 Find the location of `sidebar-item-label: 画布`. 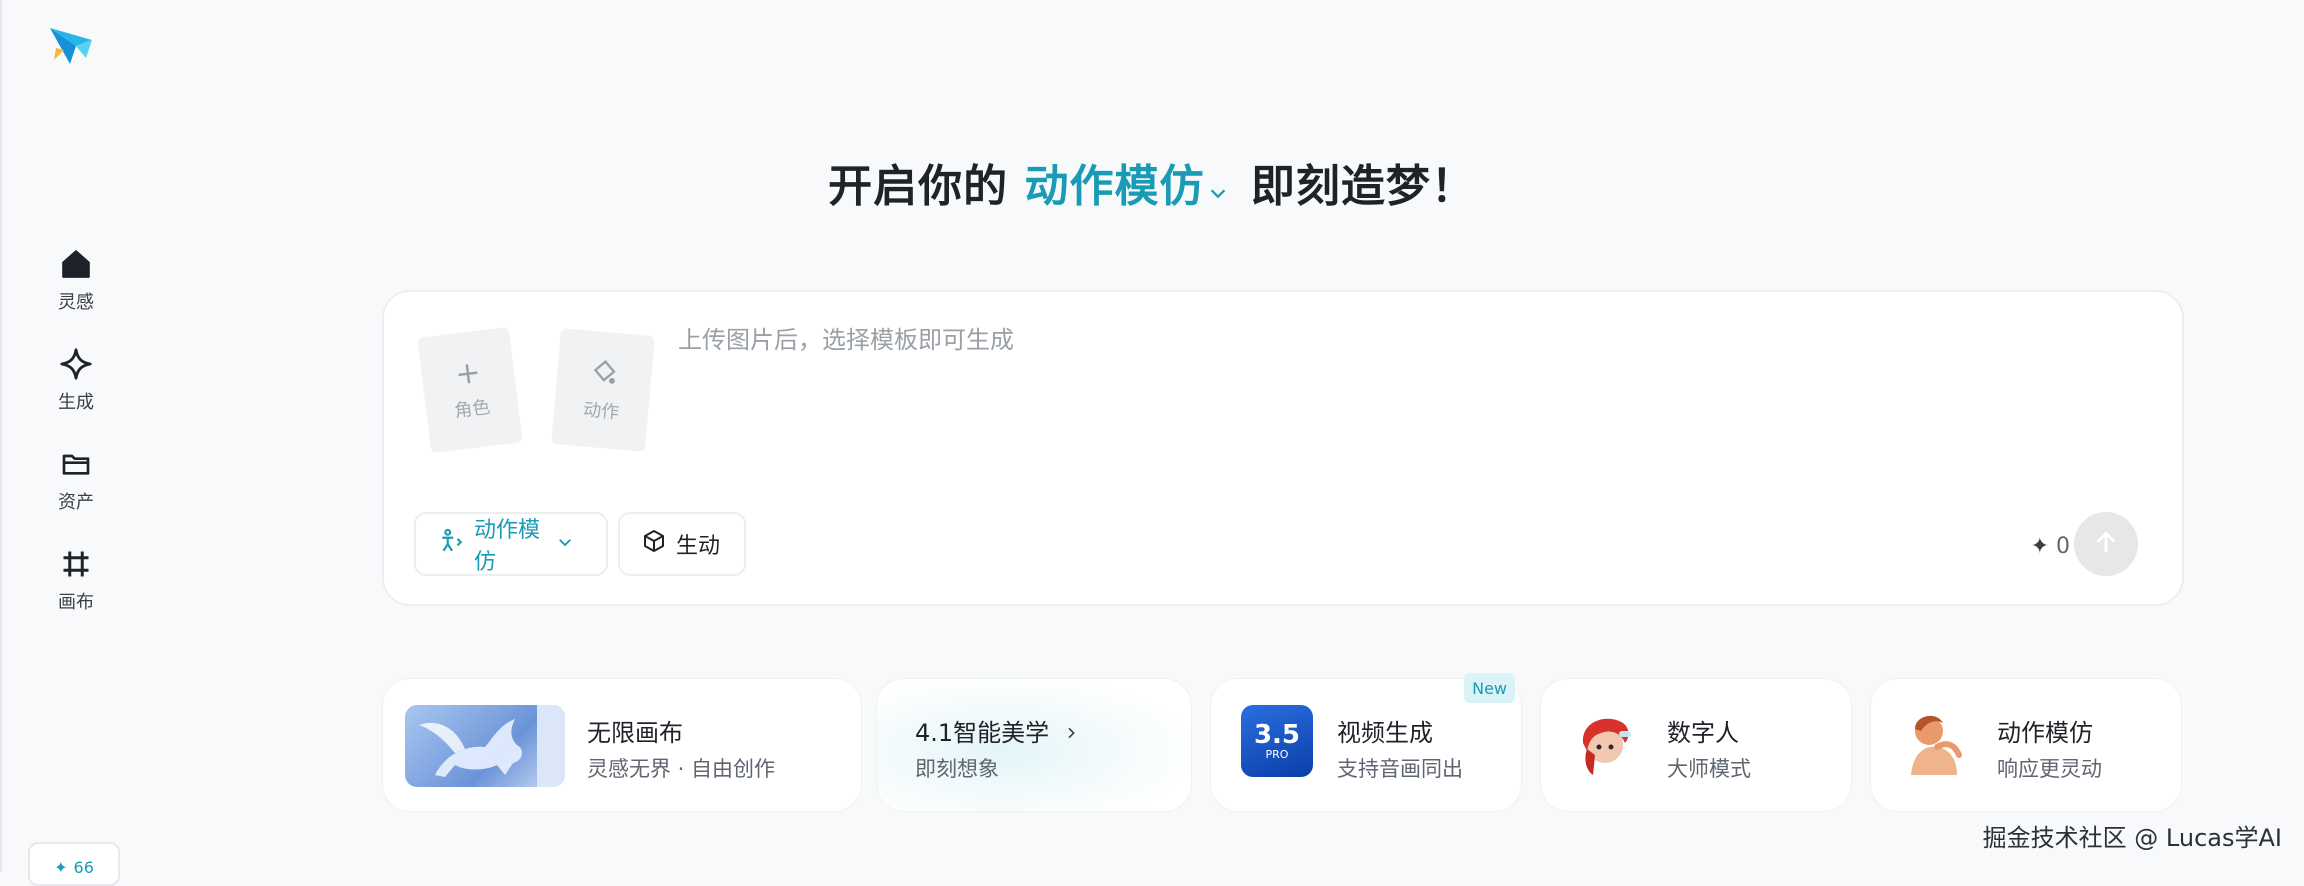

sidebar-item-label: 画布 is located at coordinates (76, 602).